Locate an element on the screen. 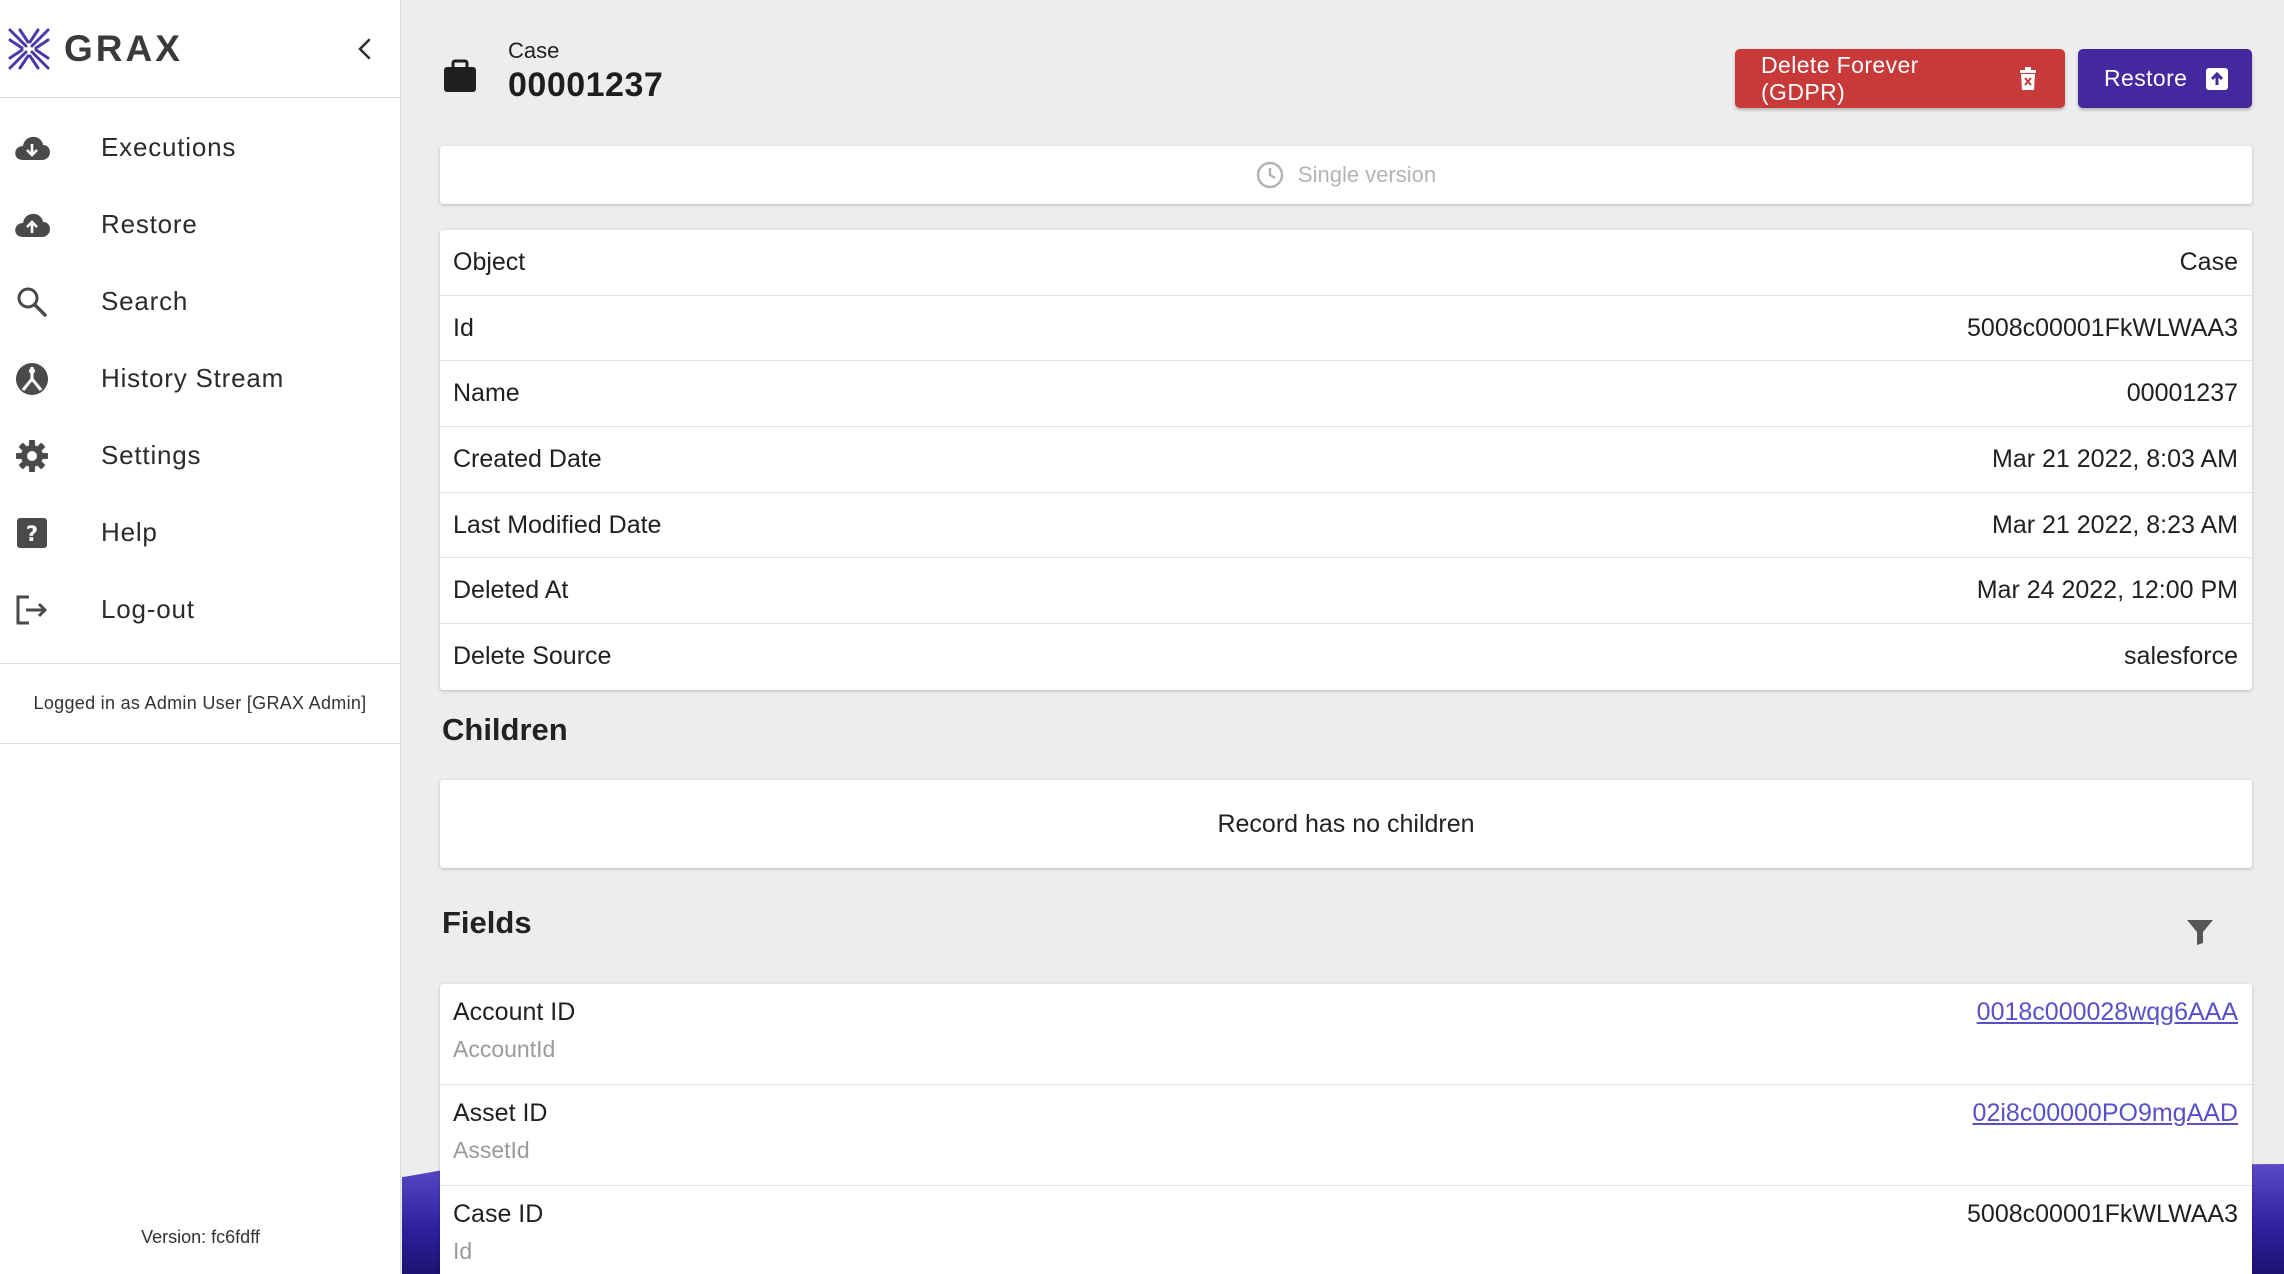 The width and height of the screenshot is (2284, 1274). property-row: Created Date Mar 21 2022, 8:03 AM is located at coordinates (1346, 460).